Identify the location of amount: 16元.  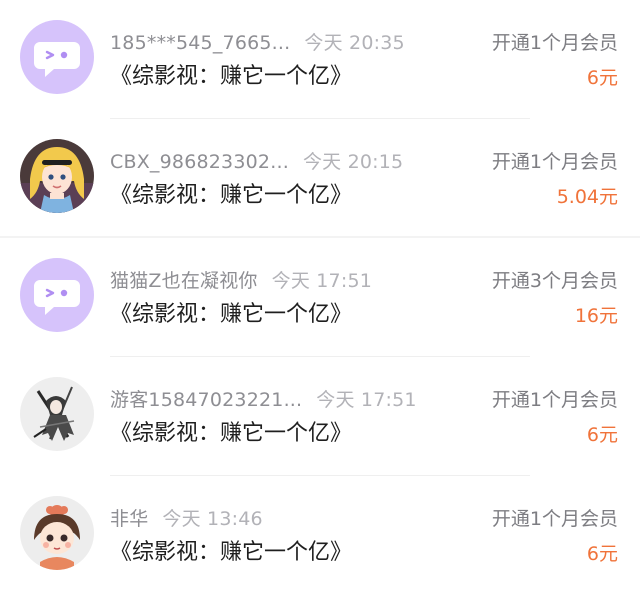
(596, 316).